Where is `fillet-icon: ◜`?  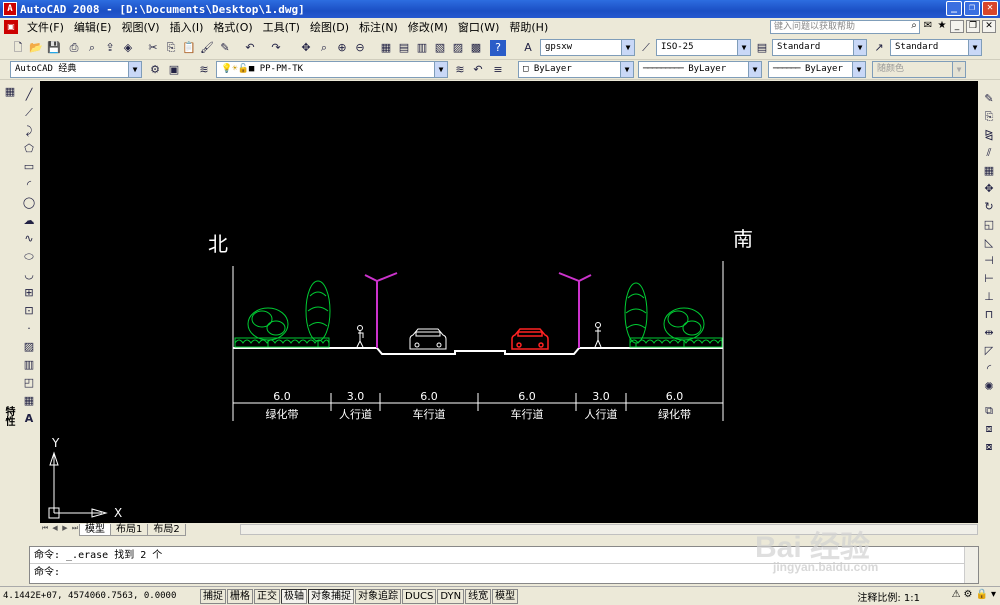
fillet-icon: ◜ is located at coordinates (989, 369).